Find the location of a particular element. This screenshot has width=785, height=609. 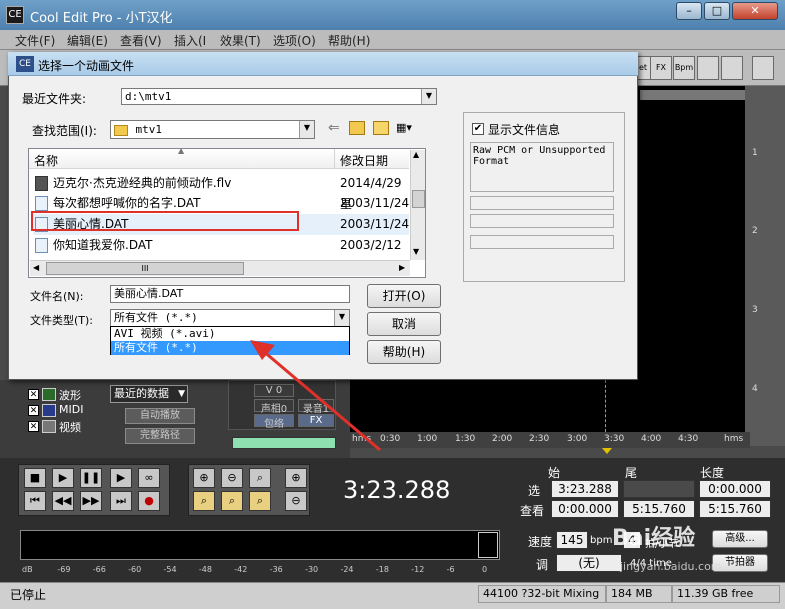

watermark-url: jingyan.baidu.com is located at coordinates (671, 566).